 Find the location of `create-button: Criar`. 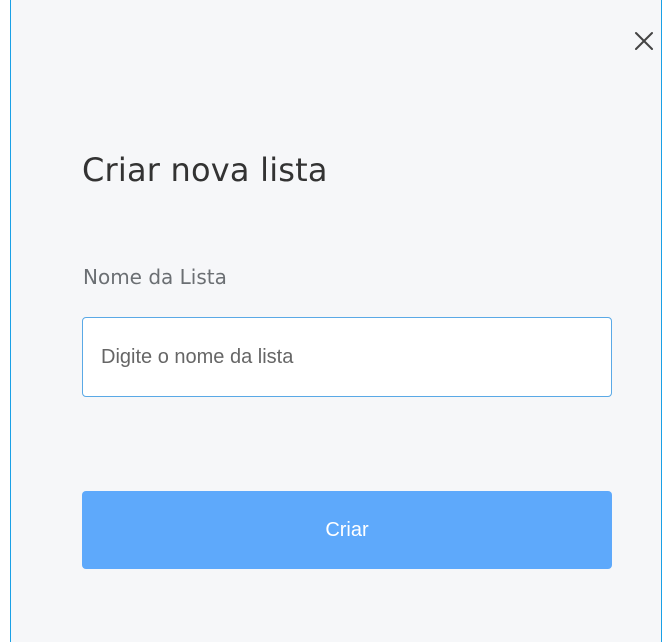

create-button: Criar is located at coordinates (347, 530).